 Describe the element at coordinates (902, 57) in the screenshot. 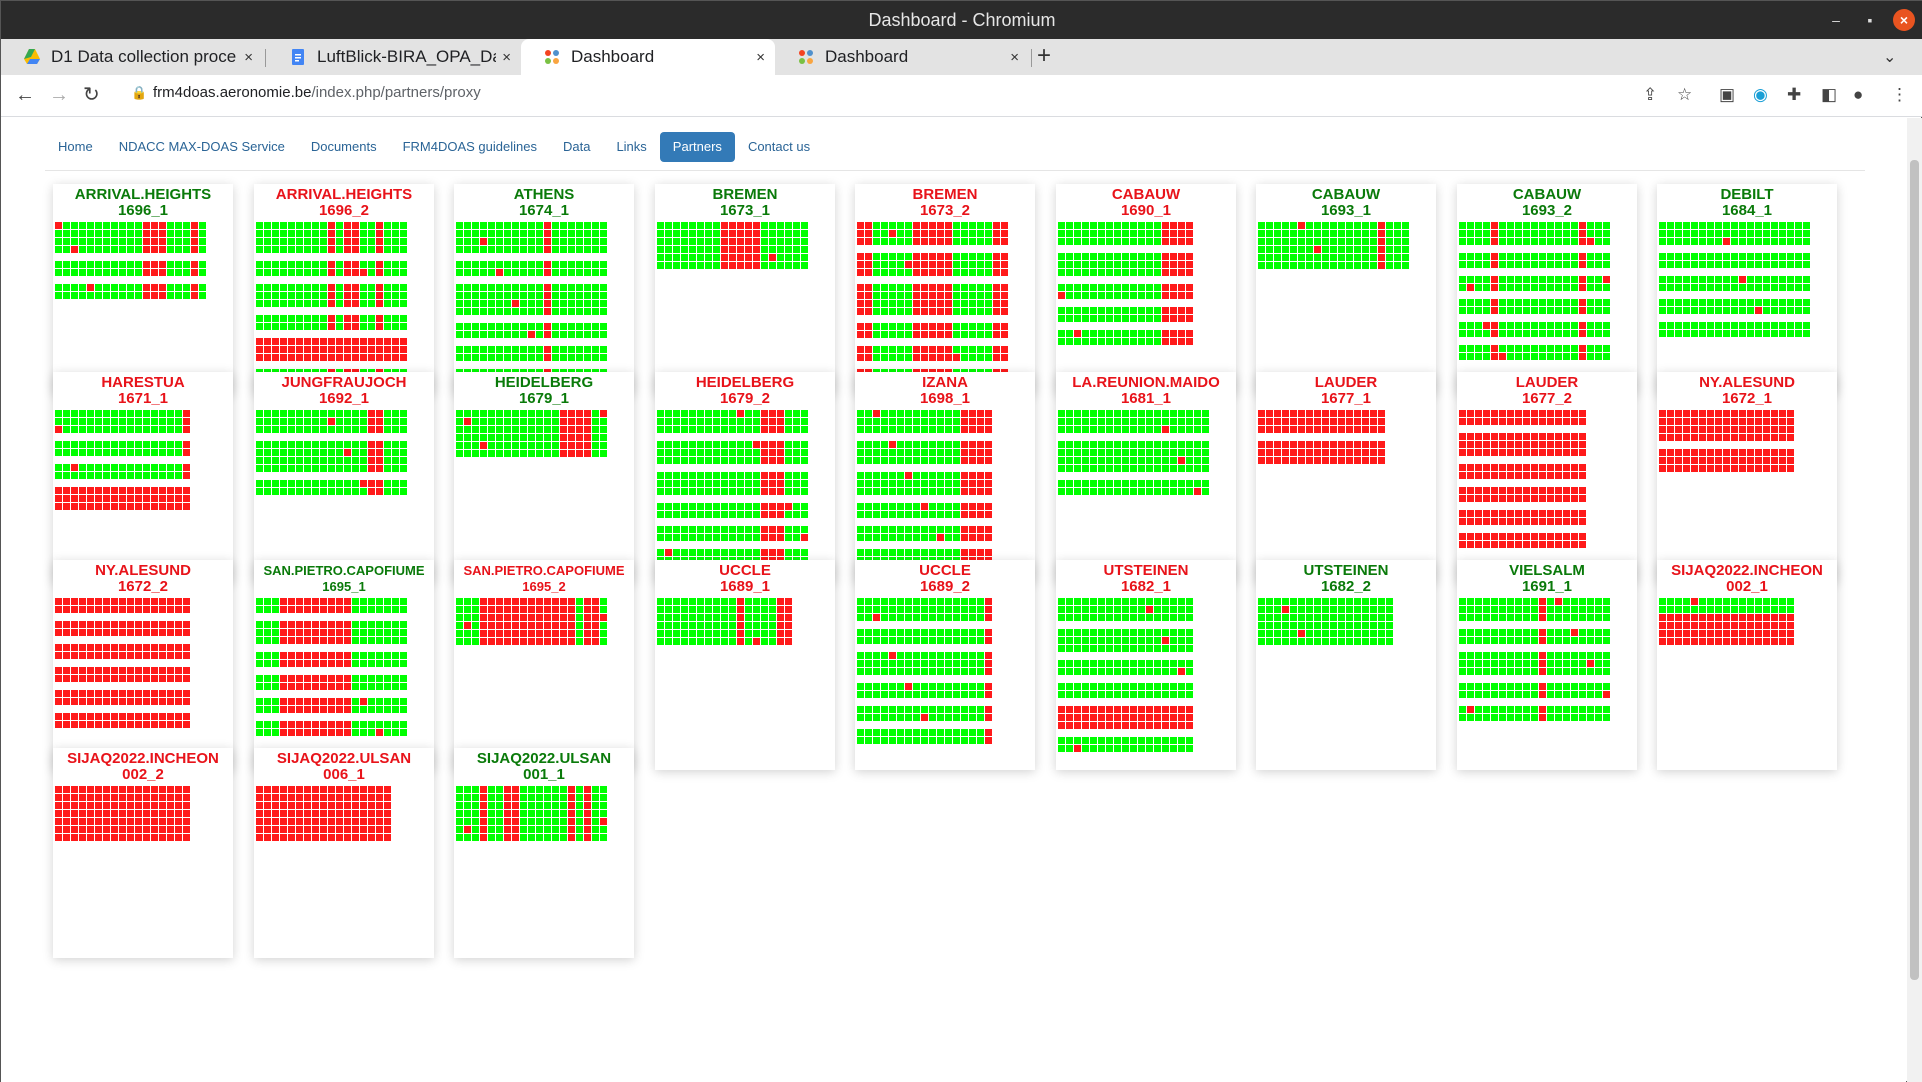

I see `tab-dashboard: Dashboard ×` at that location.